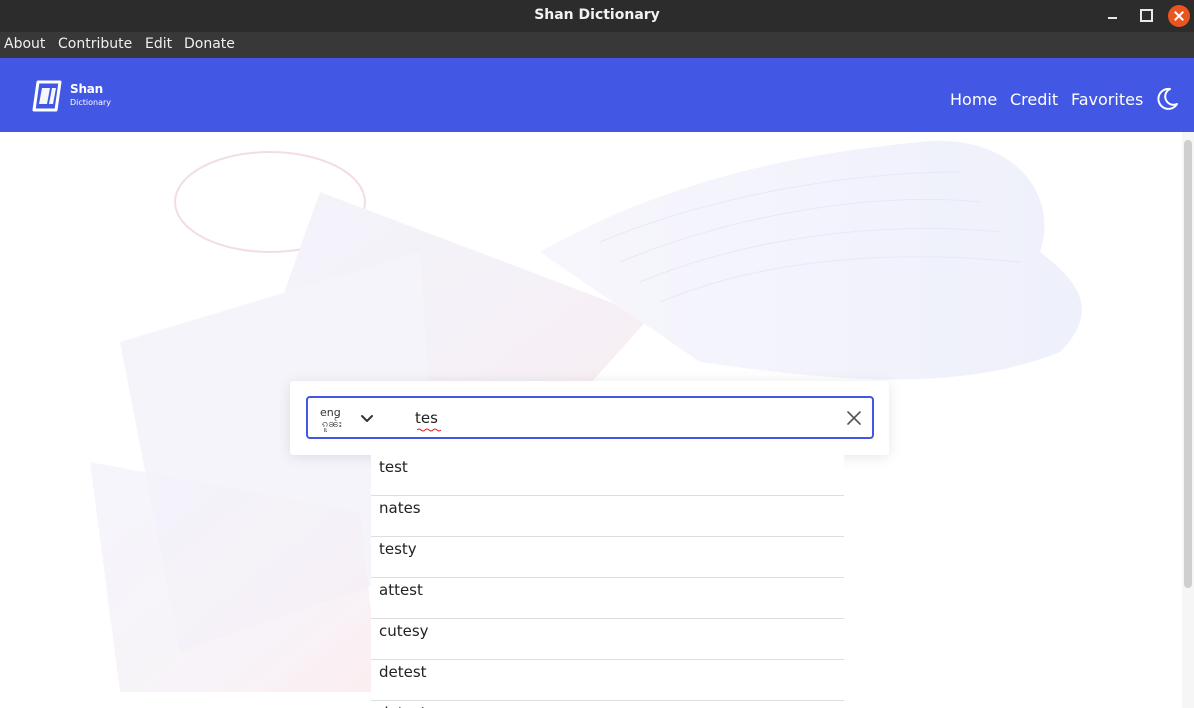 The width and height of the screenshot is (1194, 708). Describe the element at coordinates (597, 45) in the screenshot. I see `menu-bar: About Contribute Edit Donate` at that location.